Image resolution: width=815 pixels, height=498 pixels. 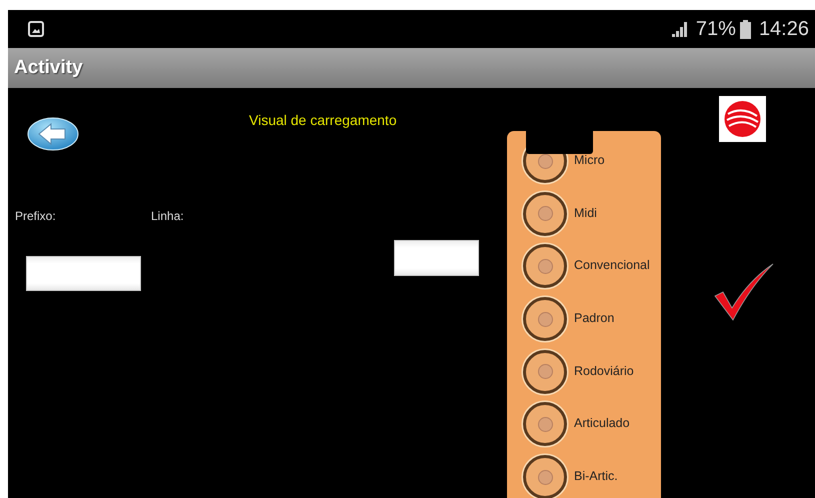 I want to click on prefix-label: Prefixo:, so click(x=36, y=216).